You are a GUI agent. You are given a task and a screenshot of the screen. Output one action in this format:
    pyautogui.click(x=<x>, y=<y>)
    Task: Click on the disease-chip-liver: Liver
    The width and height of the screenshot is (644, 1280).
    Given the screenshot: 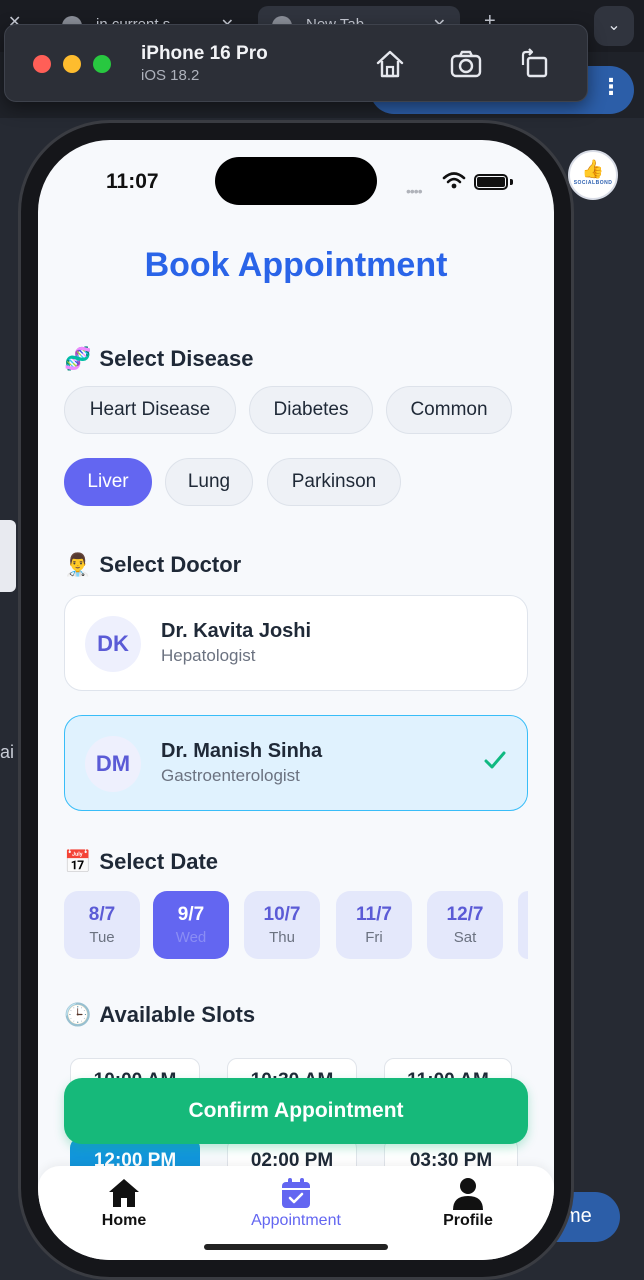 What is the action you would take?
    pyautogui.click(x=108, y=482)
    